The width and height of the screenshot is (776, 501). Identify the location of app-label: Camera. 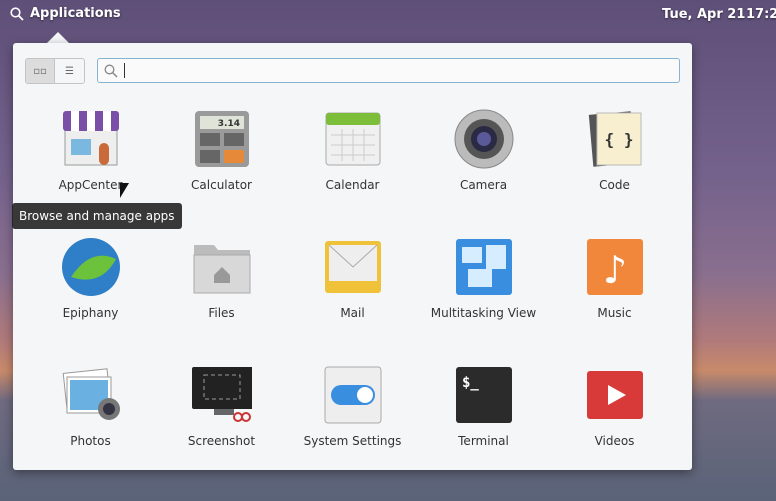
(483, 185).